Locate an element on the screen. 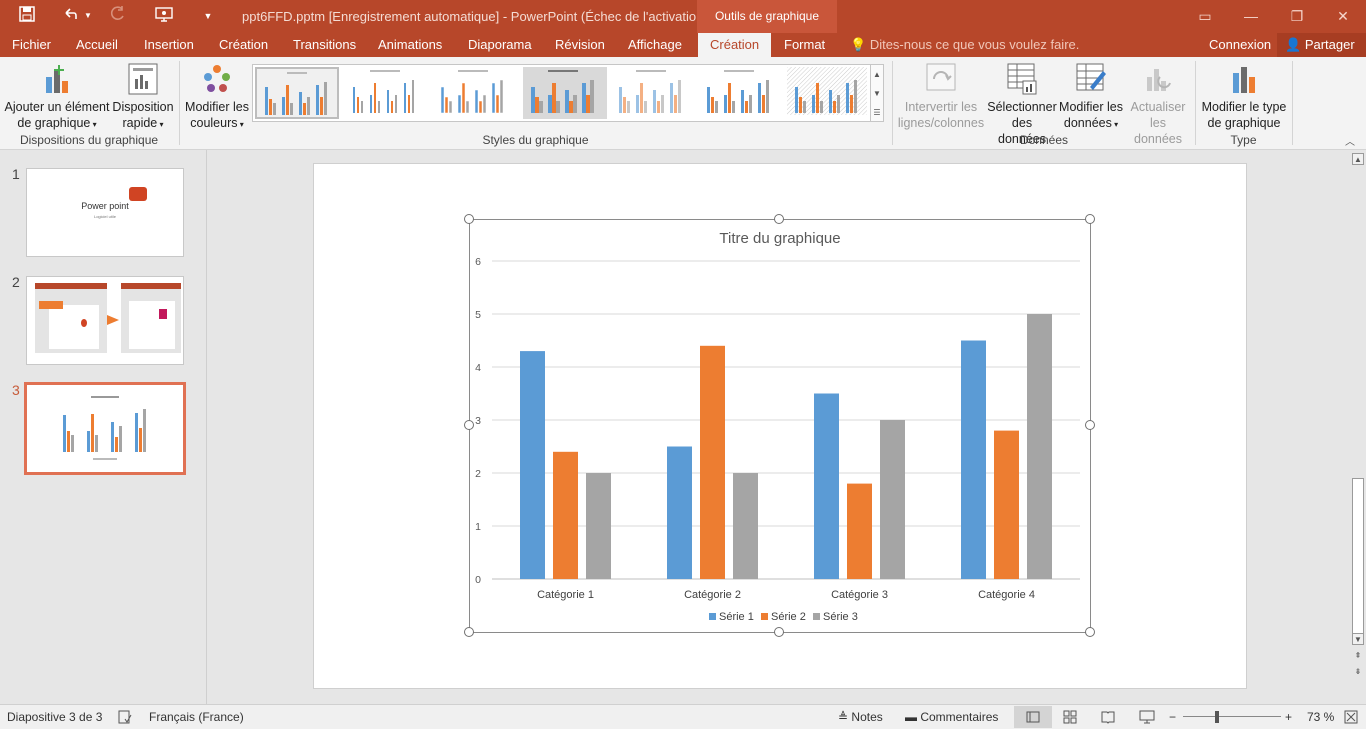 The height and width of the screenshot is (729, 1366). slide-sorter-button is located at coordinates (1070, 718).